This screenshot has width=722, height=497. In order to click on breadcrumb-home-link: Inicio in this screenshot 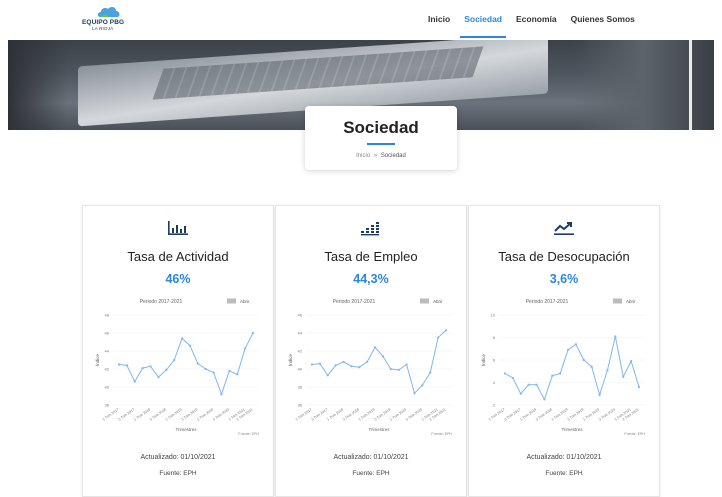, I will do `click(363, 156)`.